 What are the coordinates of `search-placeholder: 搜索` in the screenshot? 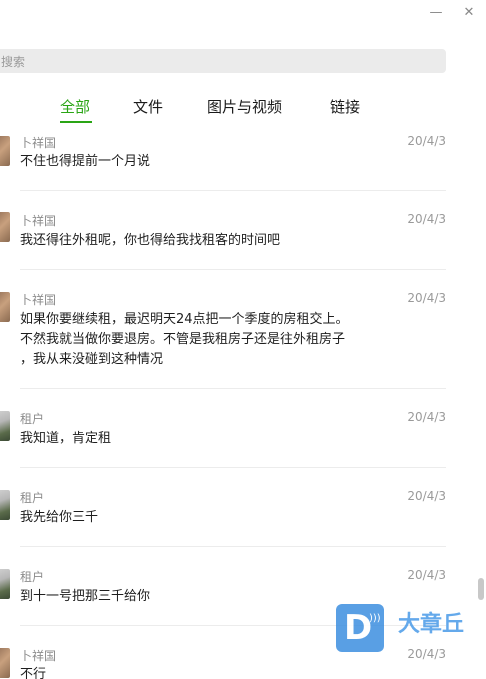 It's located at (13, 62).